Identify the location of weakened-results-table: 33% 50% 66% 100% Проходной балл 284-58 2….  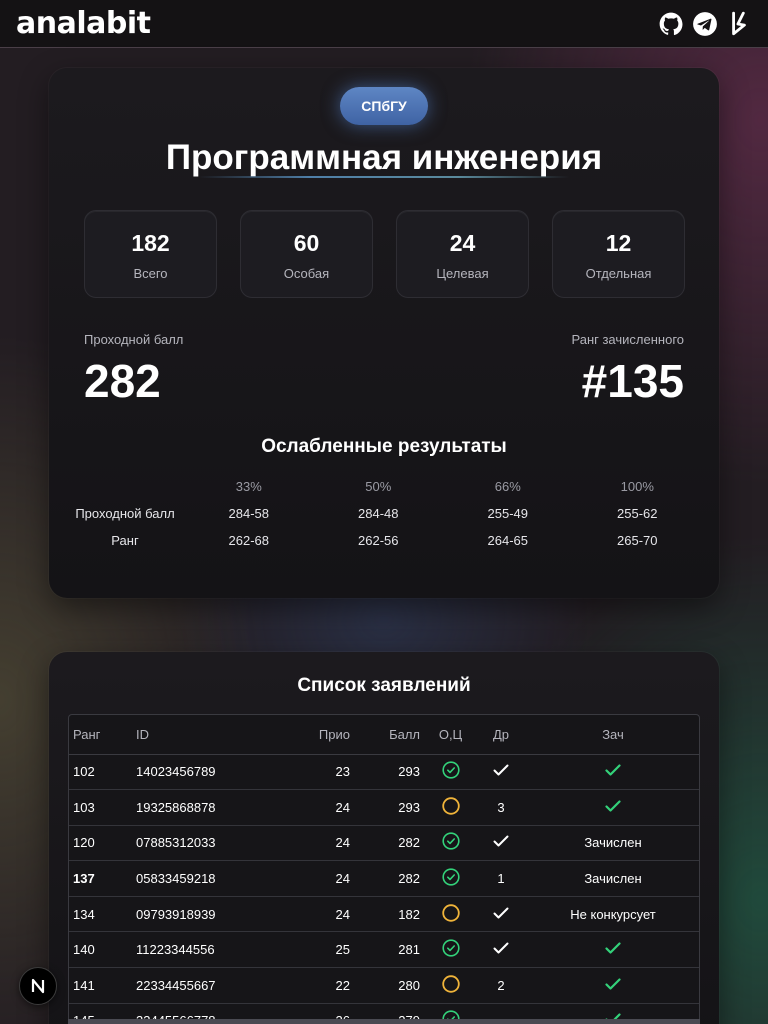
(384, 513).